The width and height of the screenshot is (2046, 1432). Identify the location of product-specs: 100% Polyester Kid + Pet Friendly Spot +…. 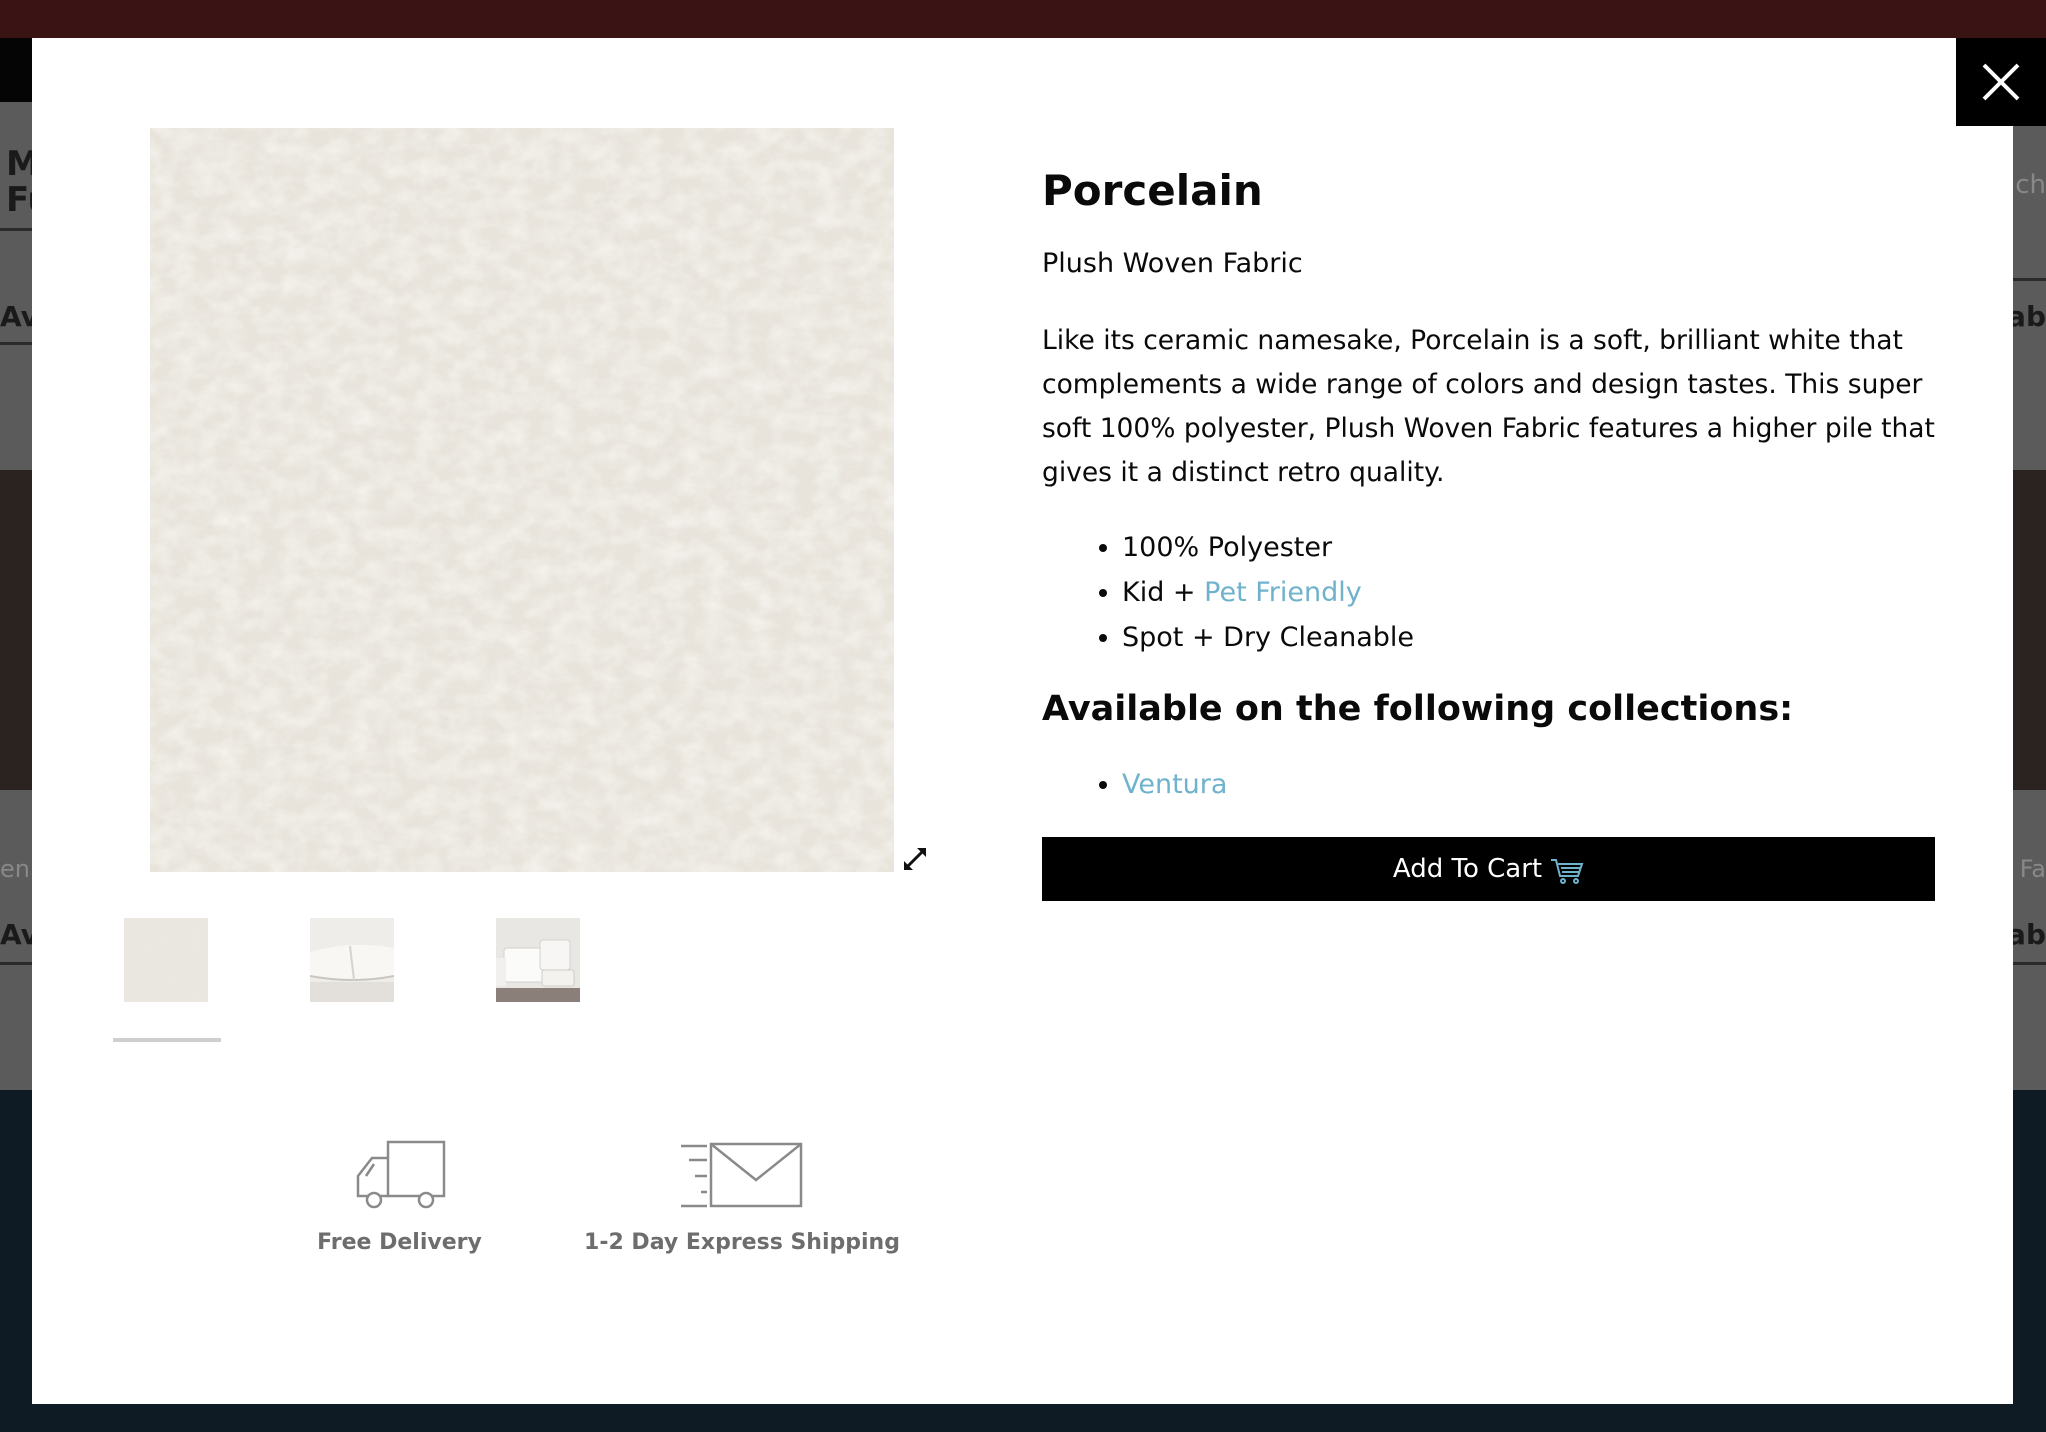
(1489, 592).